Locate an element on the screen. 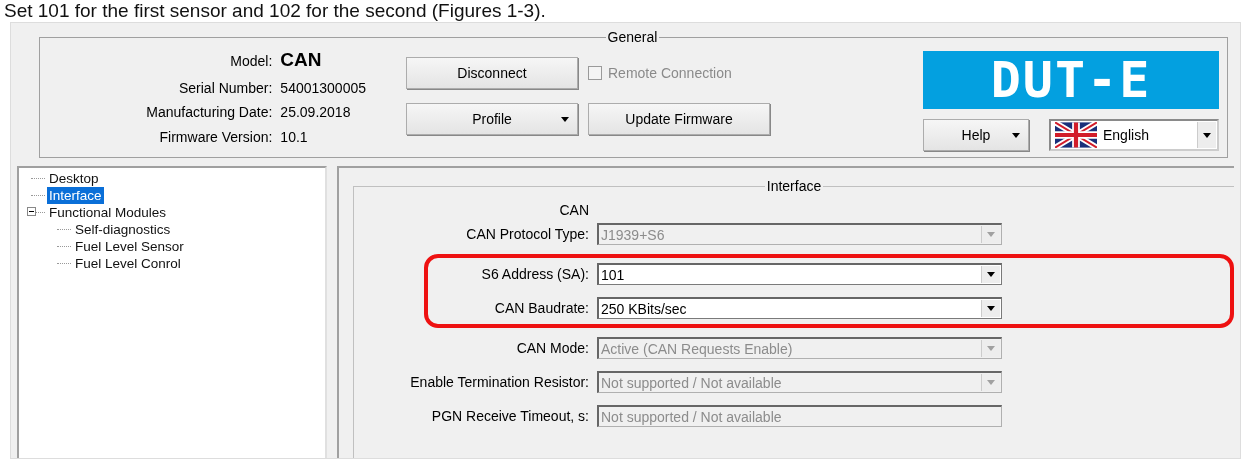 The image size is (1257, 461). group-title: Interface is located at coordinates (794, 186).